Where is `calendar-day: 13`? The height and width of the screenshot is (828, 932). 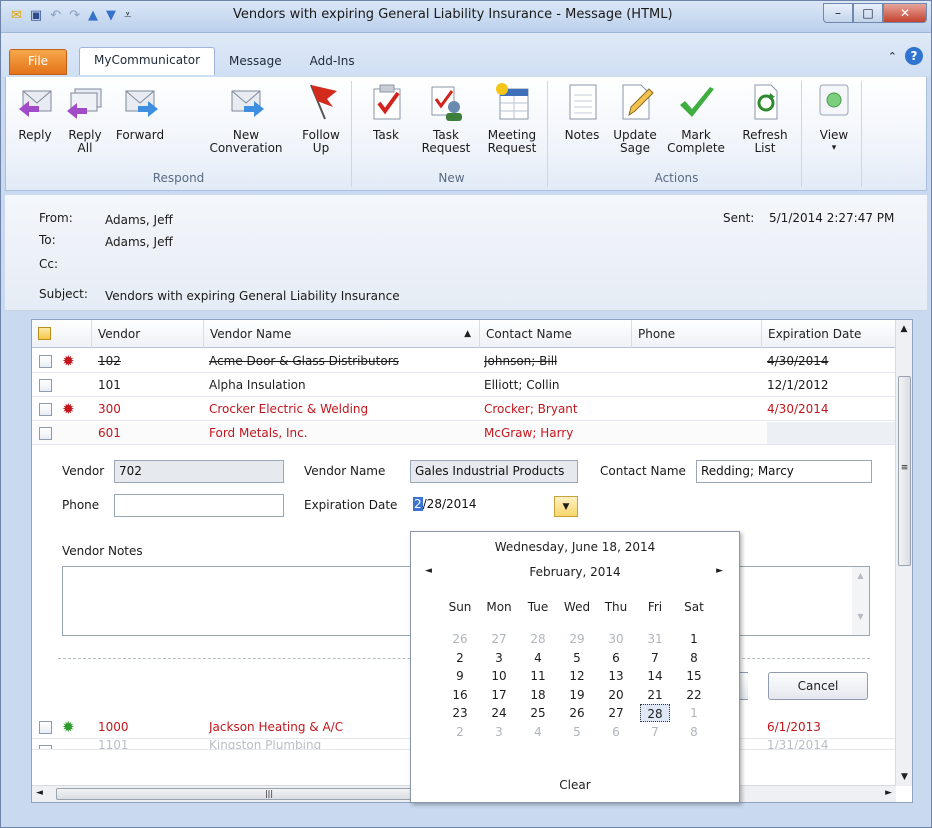
calendar-day: 13 is located at coordinates (616, 676).